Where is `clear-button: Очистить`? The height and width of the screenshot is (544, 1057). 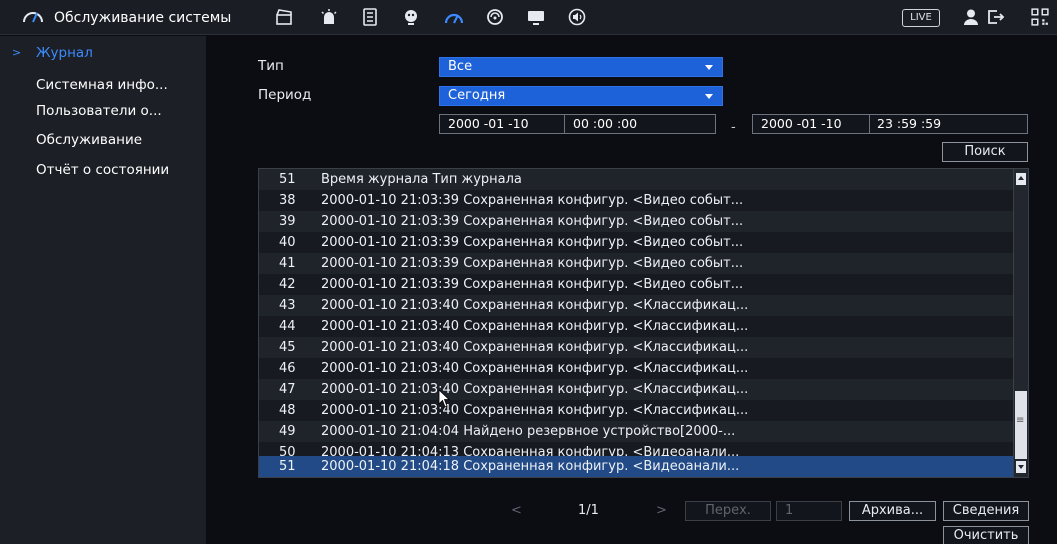 clear-button: Очистить is located at coordinates (986, 535).